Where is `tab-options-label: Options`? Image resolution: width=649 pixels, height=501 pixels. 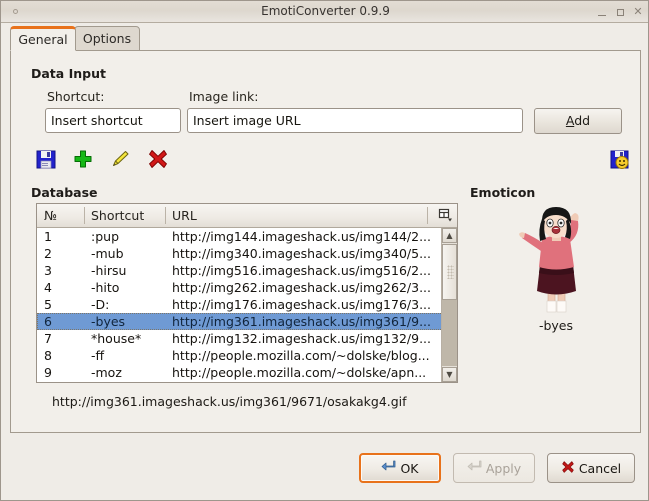 tab-options-label: Options is located at coordinates (107, 38).